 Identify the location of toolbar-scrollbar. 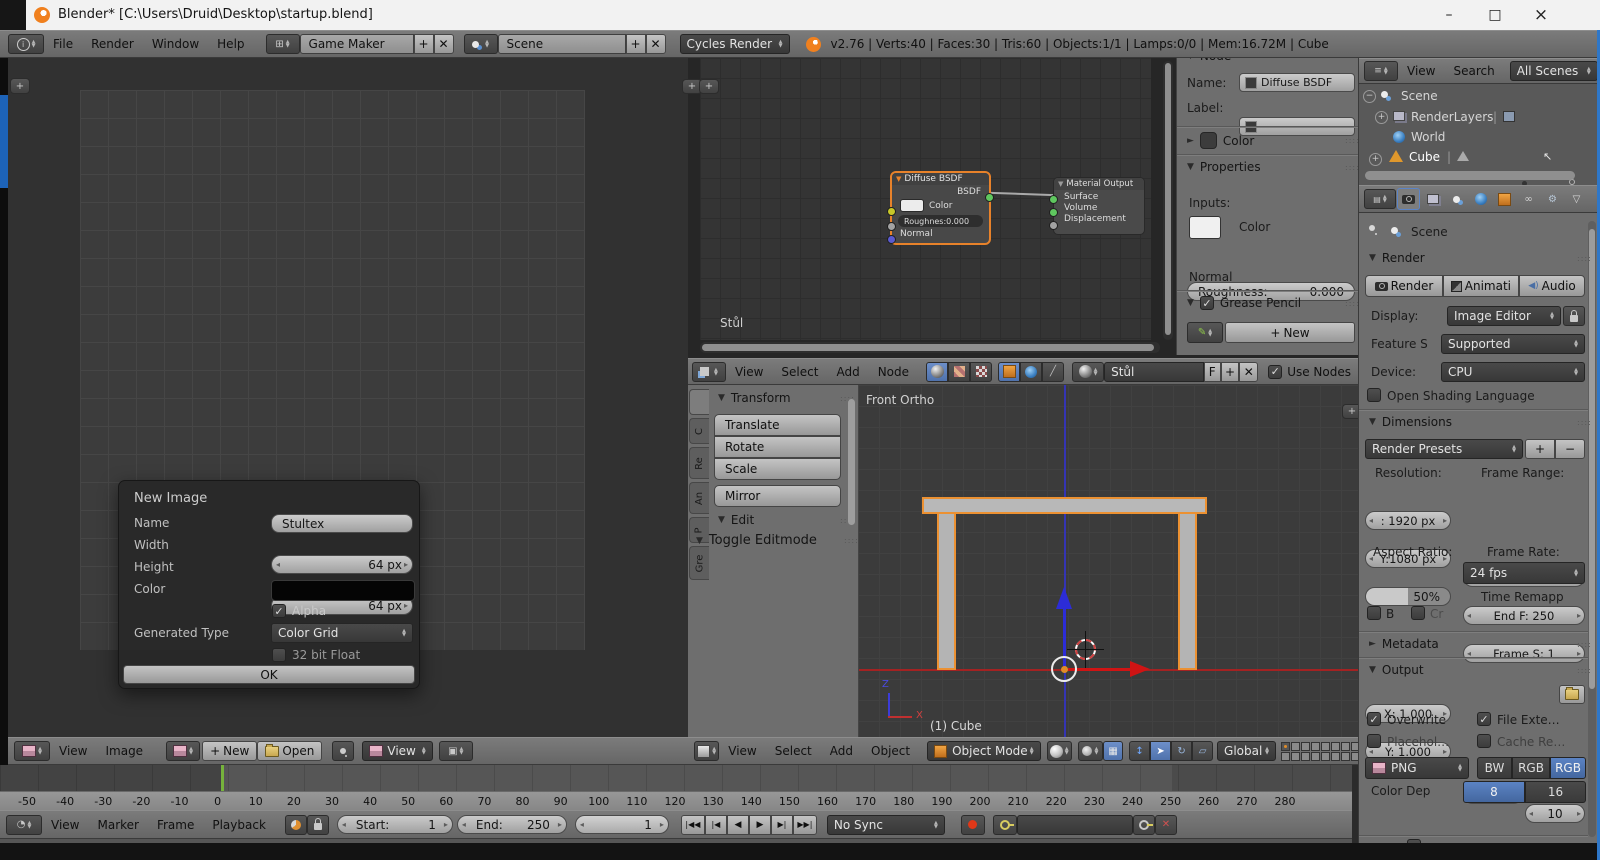
(851, 462).